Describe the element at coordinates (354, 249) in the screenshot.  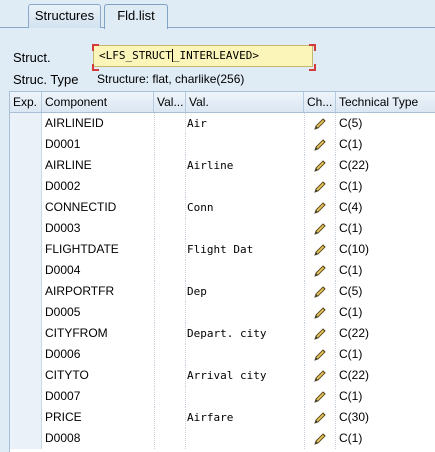
I see `technical-type-cell: C(10)` at that location.